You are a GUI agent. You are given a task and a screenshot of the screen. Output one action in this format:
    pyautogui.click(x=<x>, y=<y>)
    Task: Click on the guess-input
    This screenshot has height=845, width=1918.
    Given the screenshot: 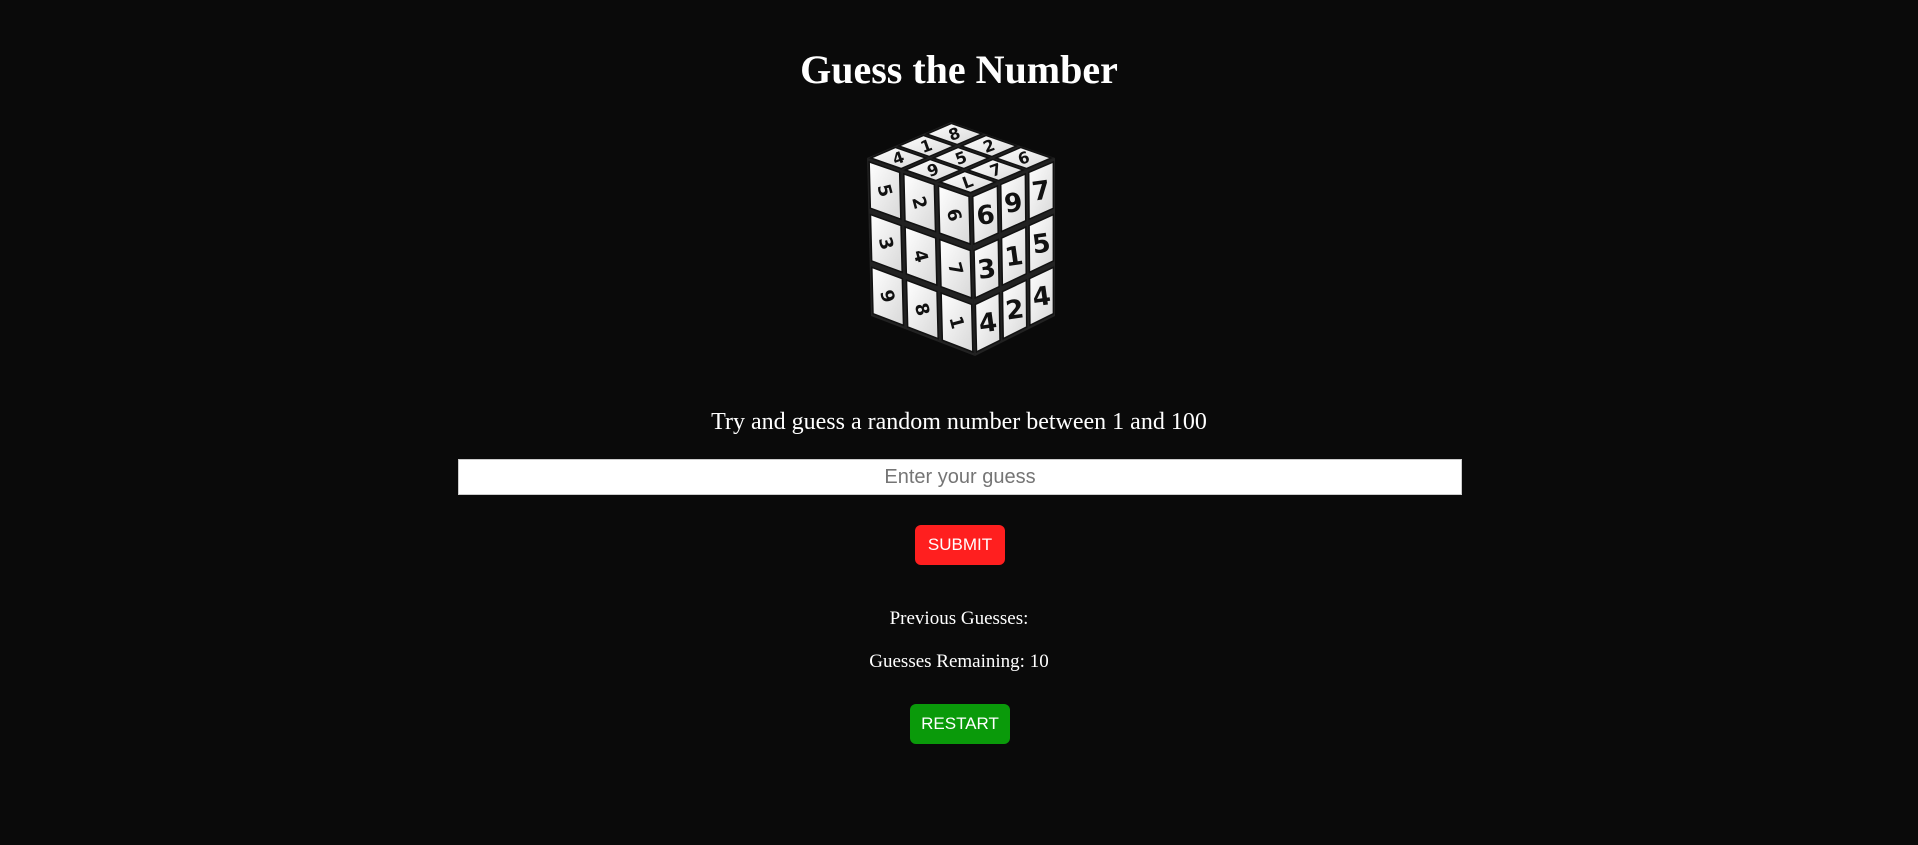 What is the action you would take?
    pyautogui.click(x=960, y=477)
    